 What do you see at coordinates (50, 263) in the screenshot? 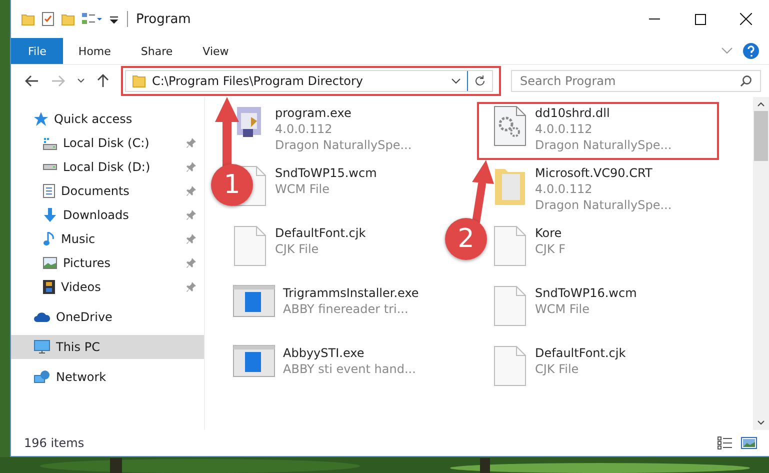
I see `pictures-icon` at bounding box center [50, 263].